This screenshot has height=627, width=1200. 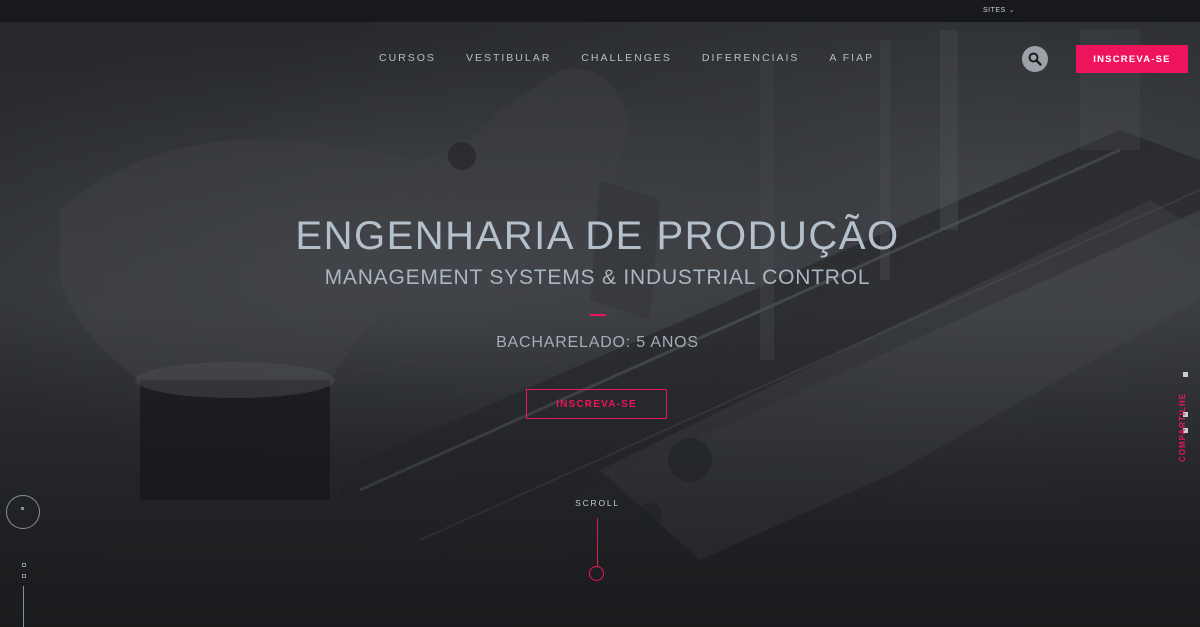 I want to click on sites-label: SITES, so click(x=994, y=10).